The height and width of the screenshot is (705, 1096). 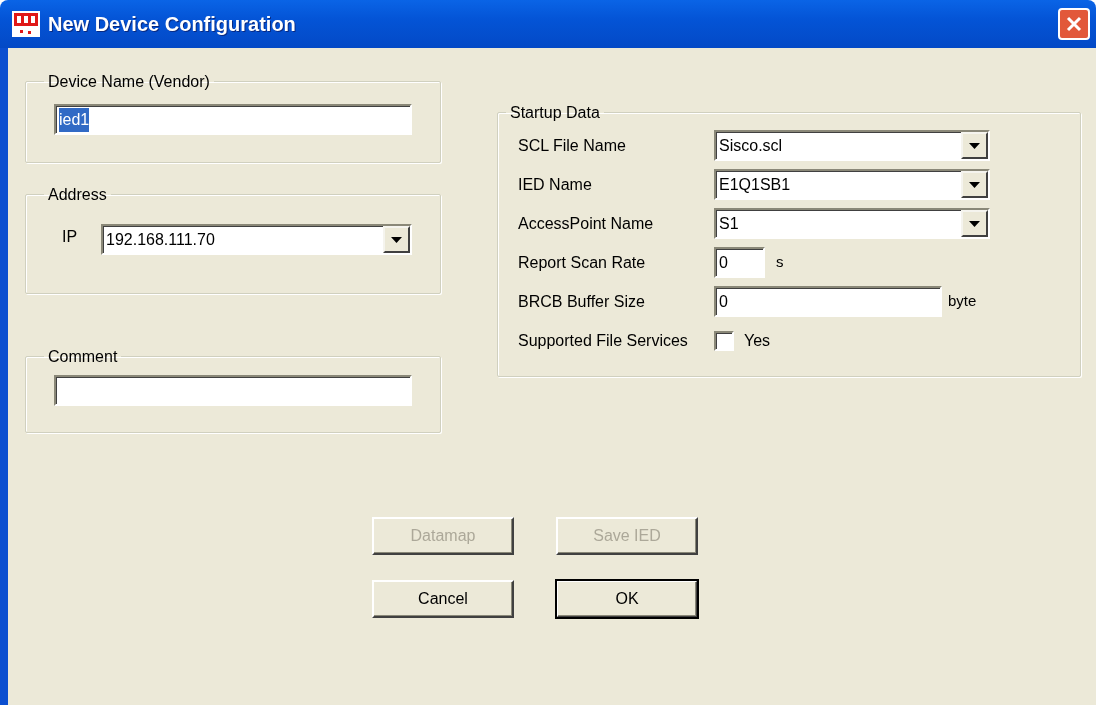 What do you see at coordinates (74, 119) in the screenshot?
I see `field-value: ied1` at bounding box center [74, 119].